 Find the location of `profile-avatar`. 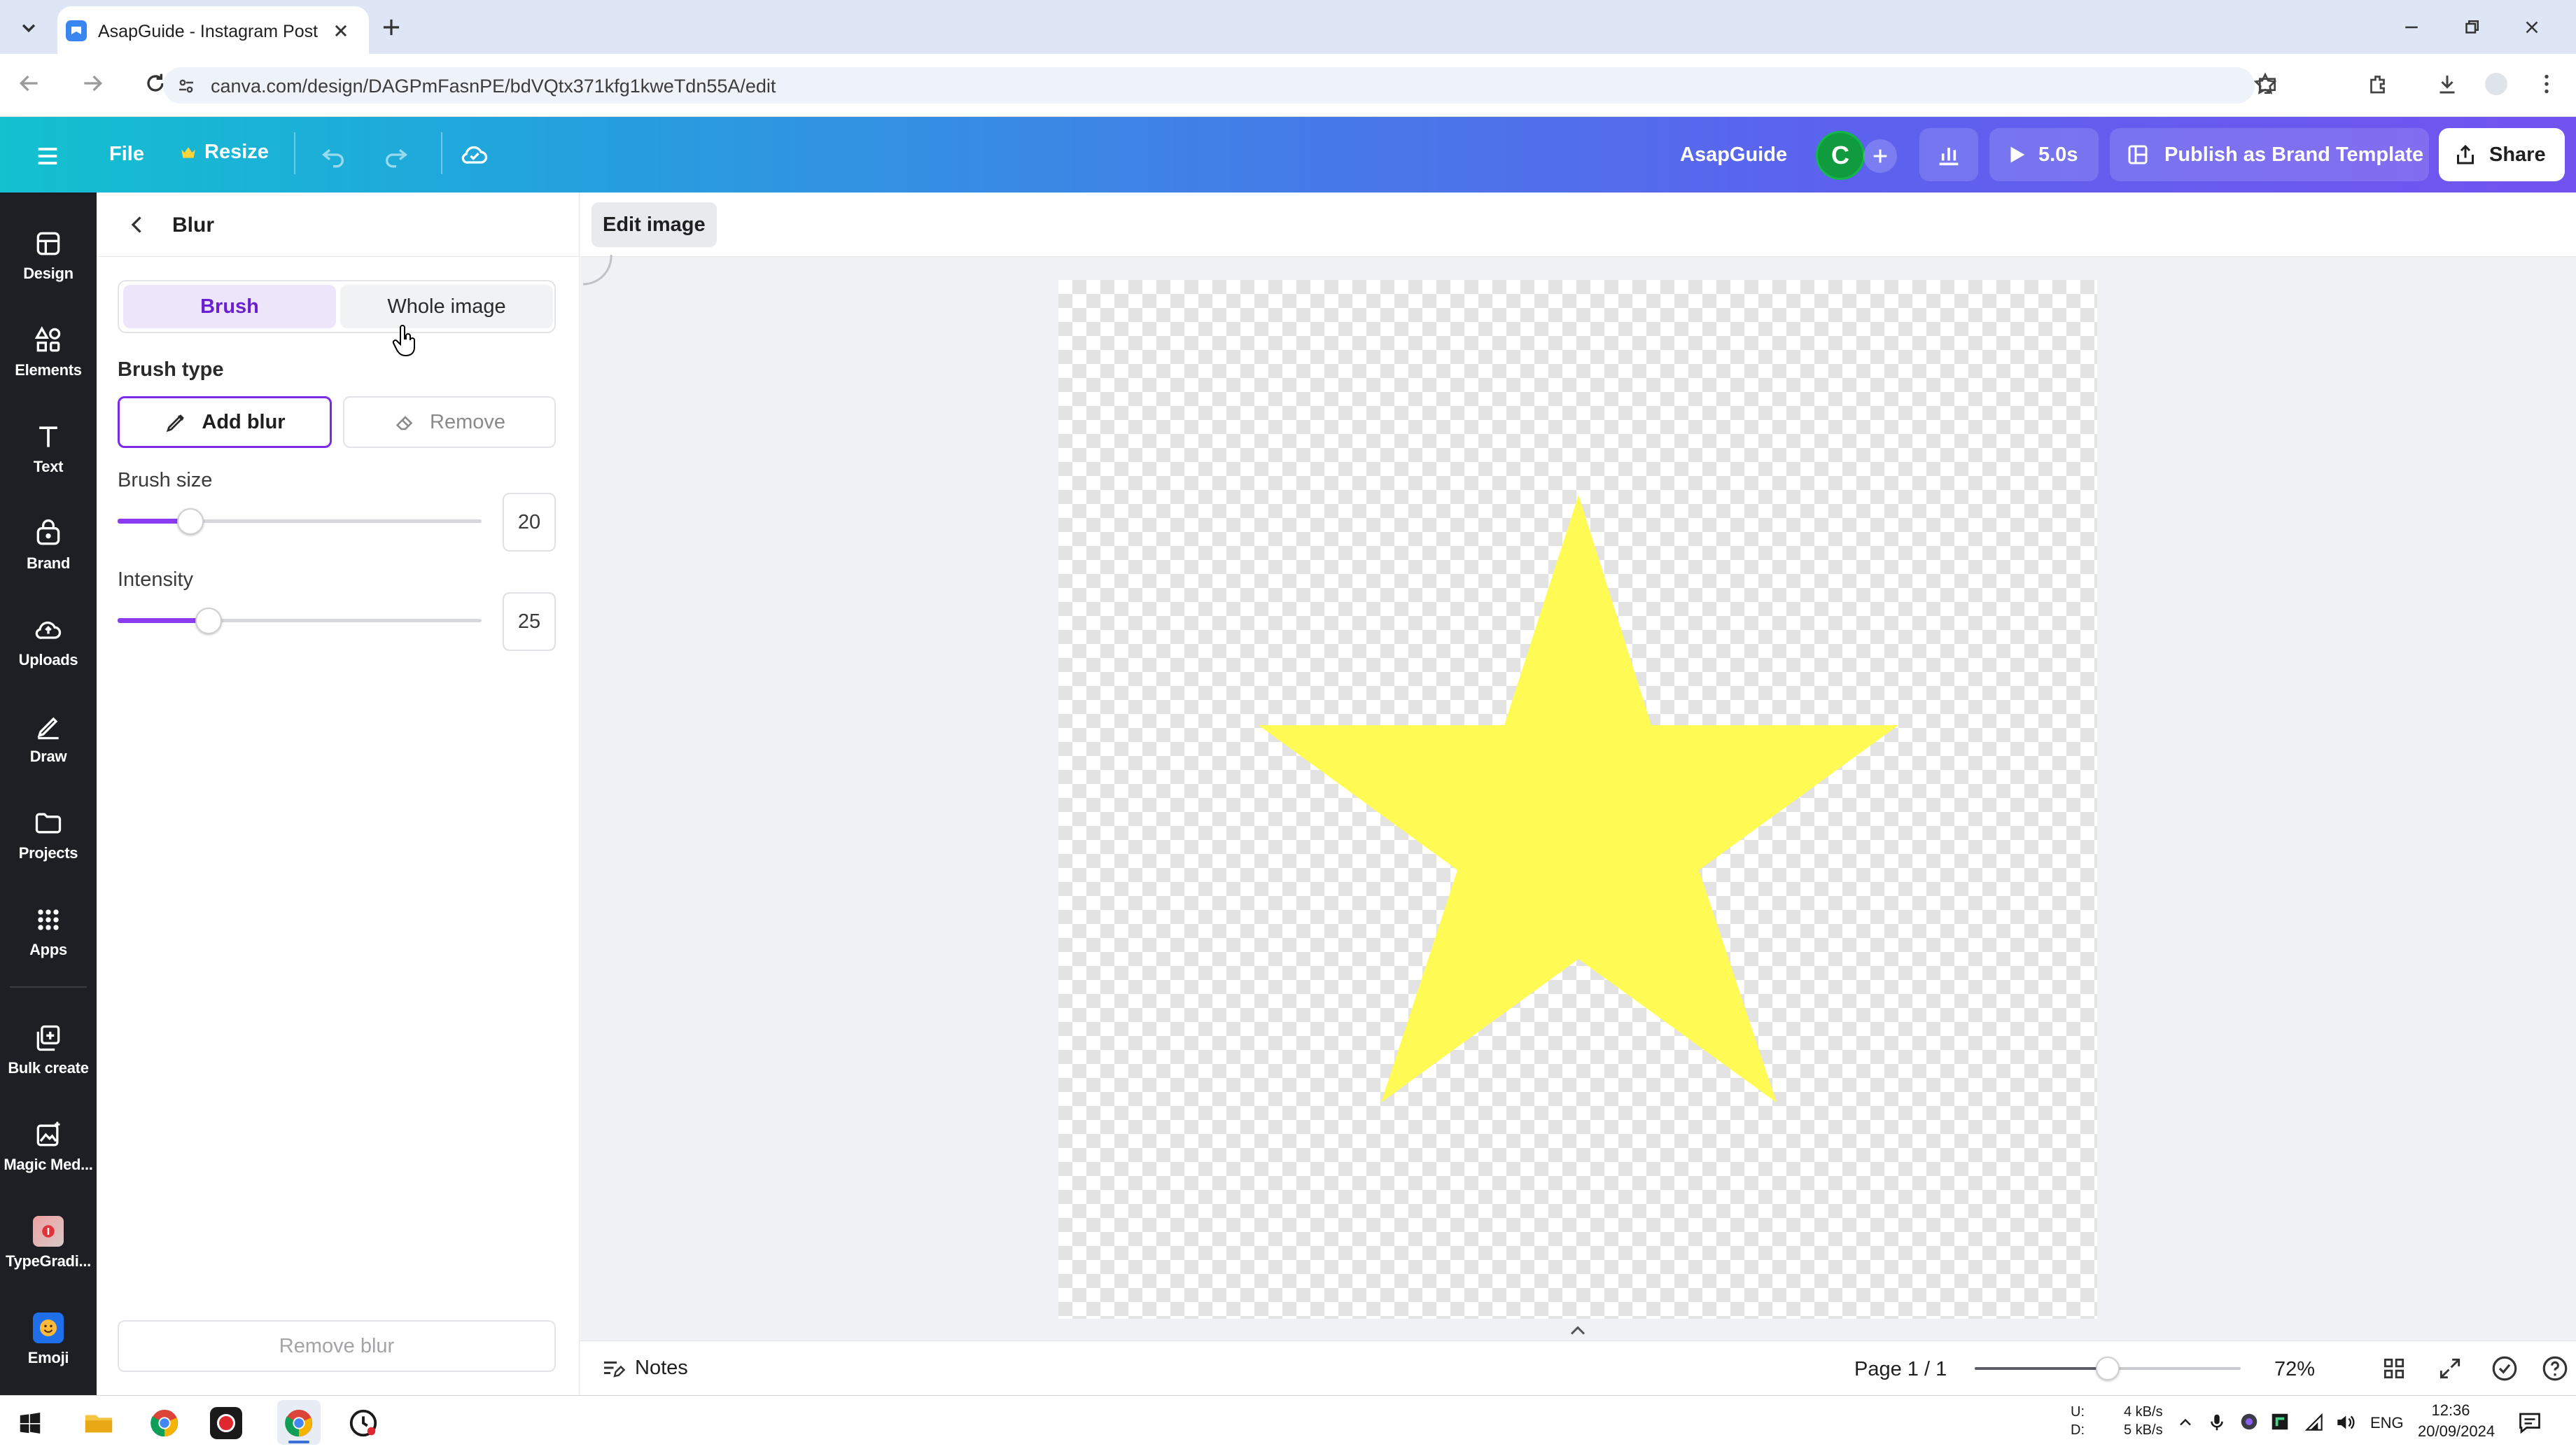

profile-avatar is located at coordinates (2496, 84).